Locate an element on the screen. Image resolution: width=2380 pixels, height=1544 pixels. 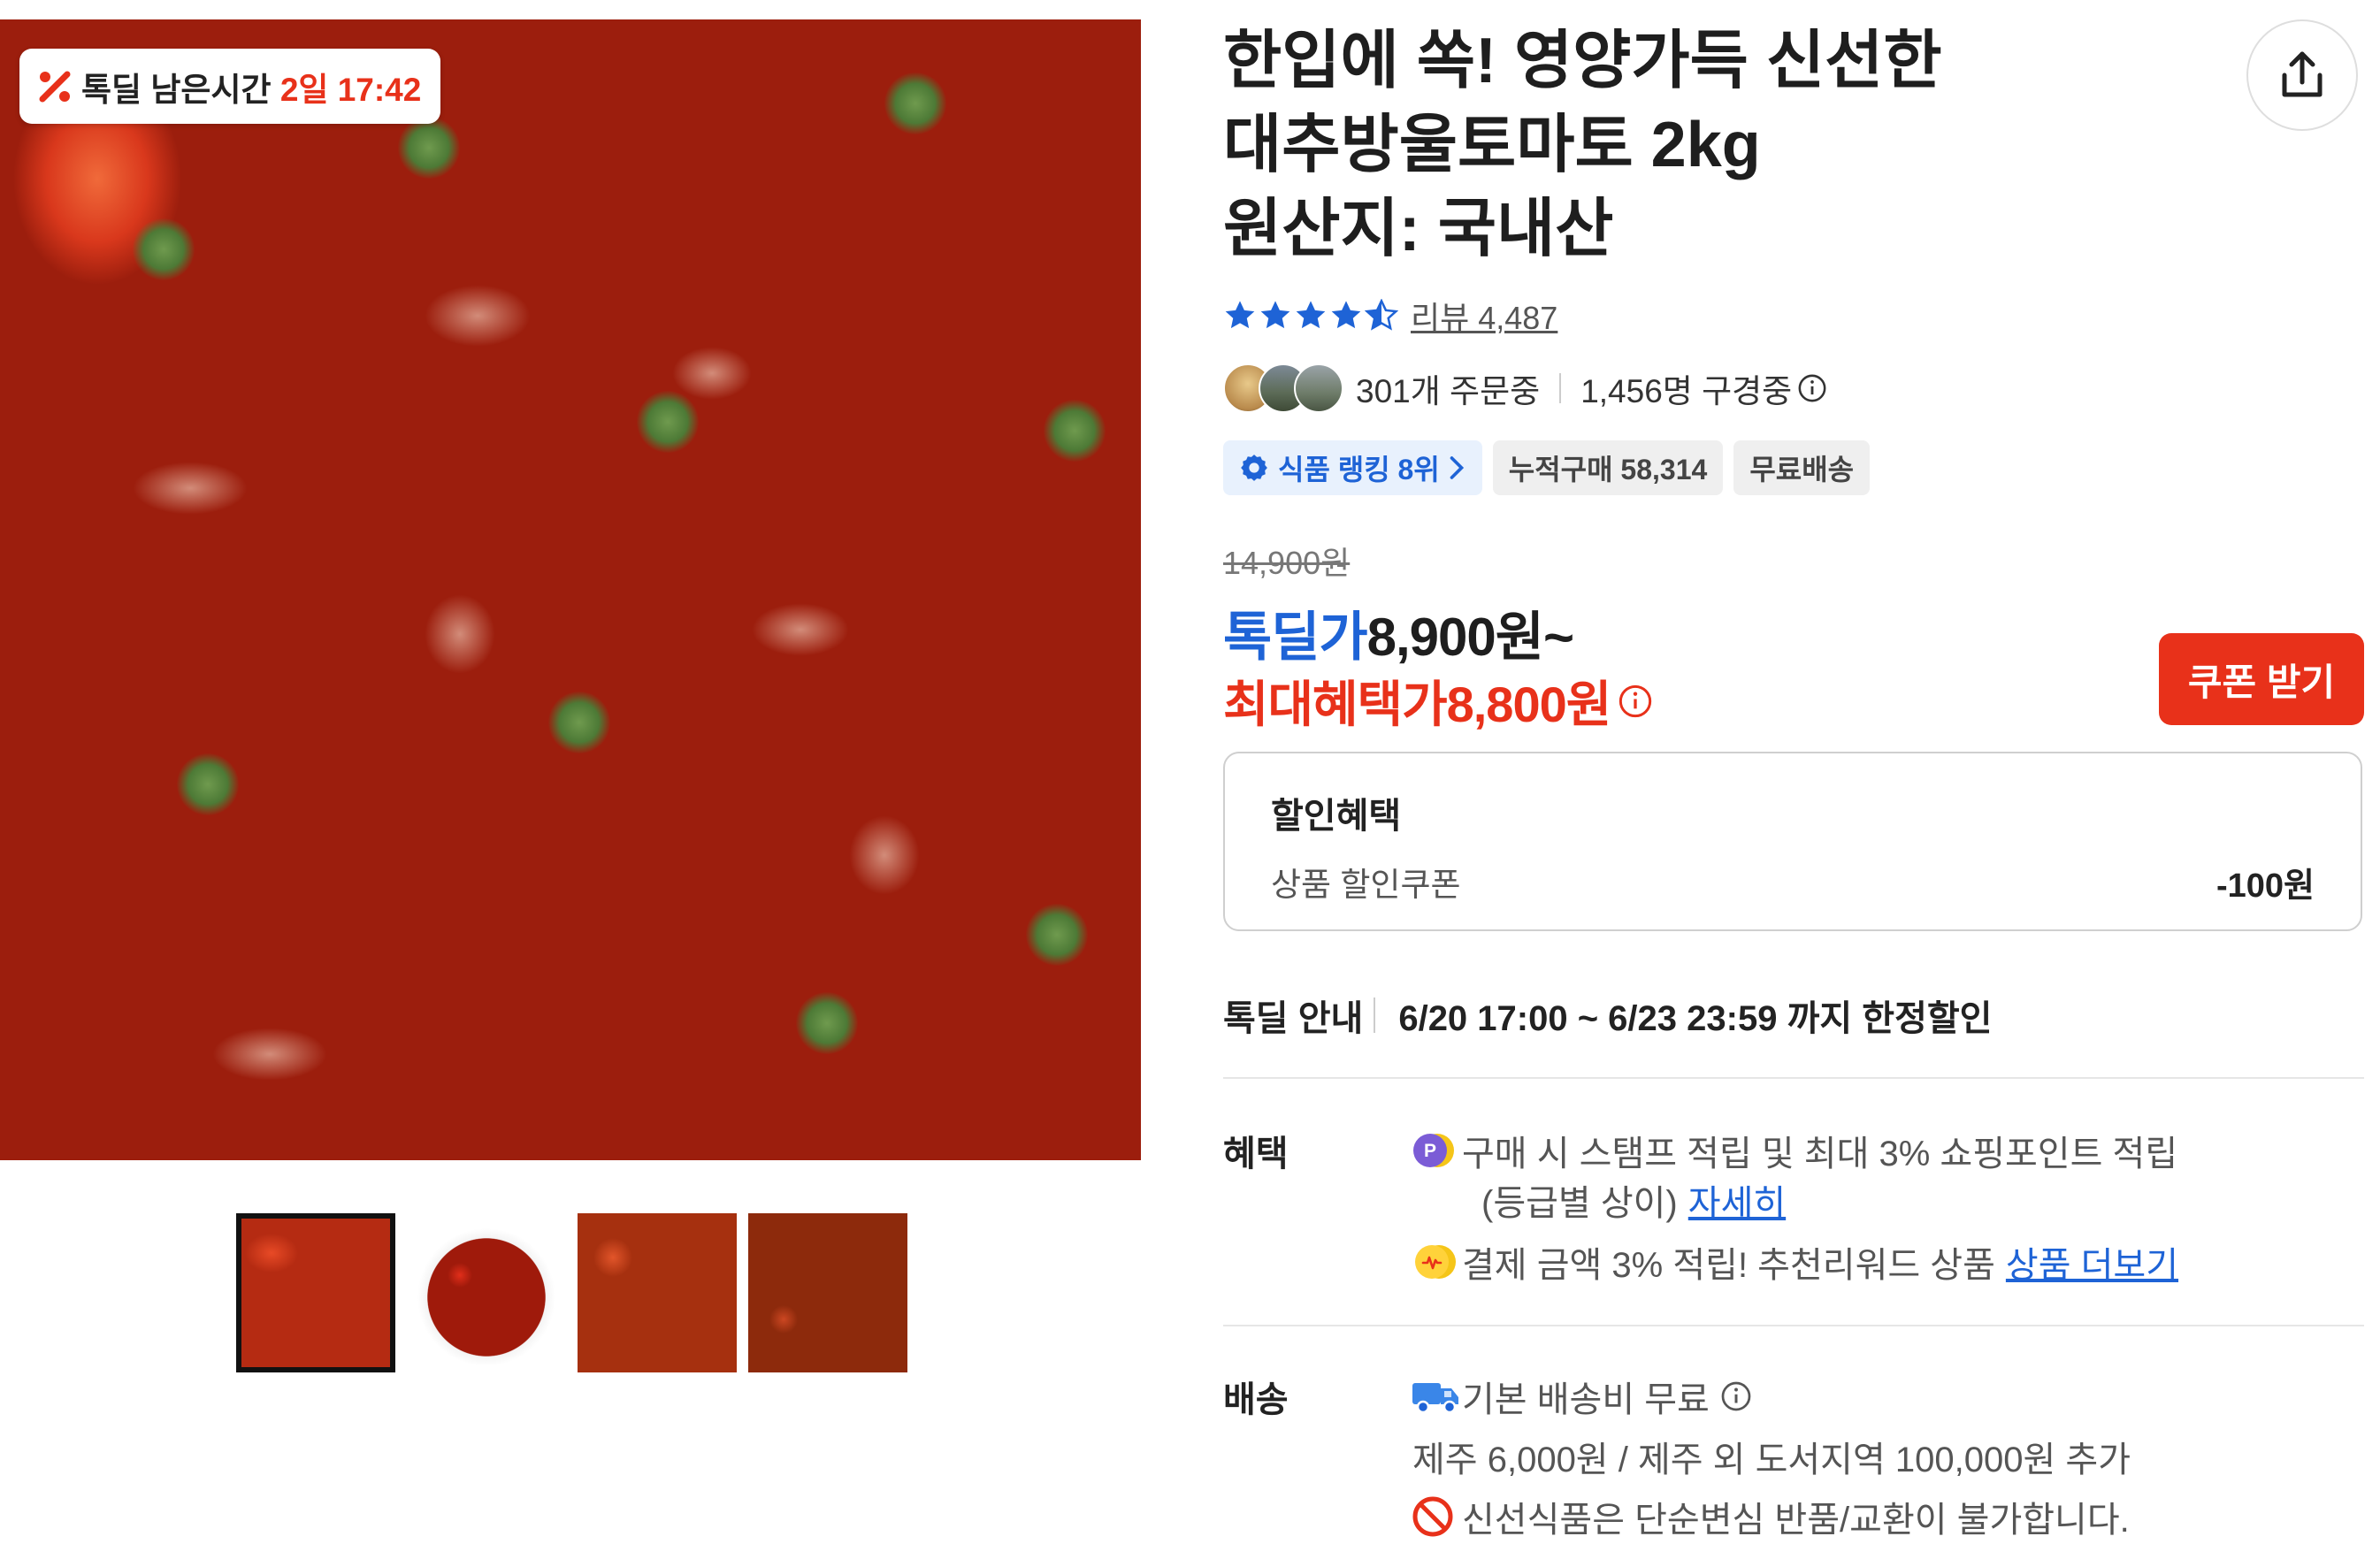
benefit-reward-line: 결제 금액 3% 적립! 추천리워드 상품 상품 더보기 is located at coordinates (1795, 1262).